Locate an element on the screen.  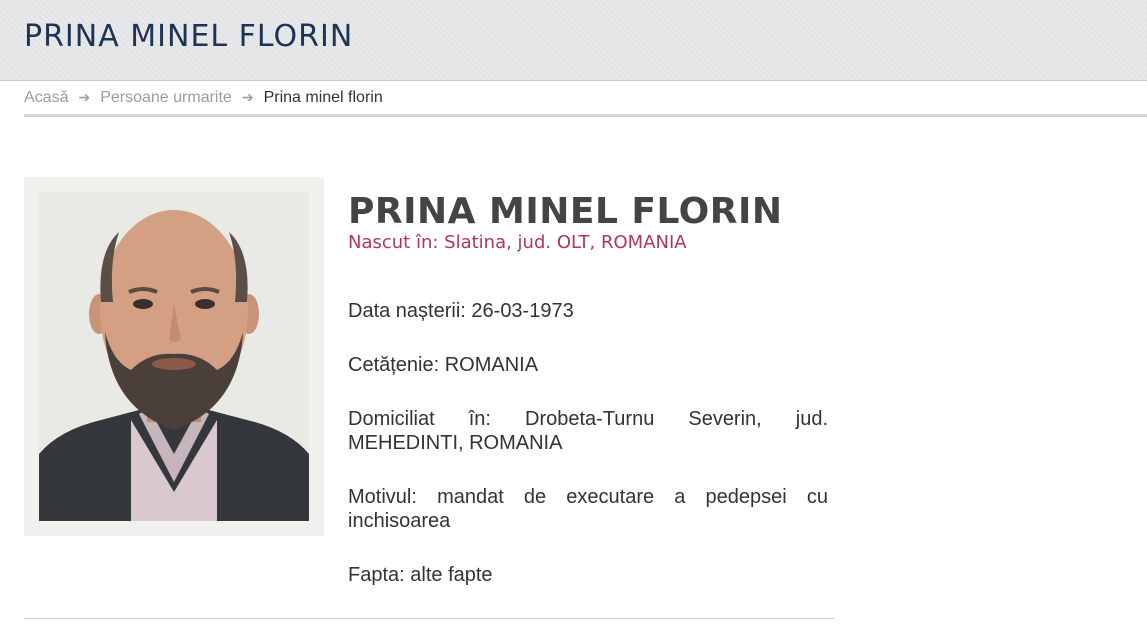
field-value: 26-03-1973 is located at coordinates (522, 311).